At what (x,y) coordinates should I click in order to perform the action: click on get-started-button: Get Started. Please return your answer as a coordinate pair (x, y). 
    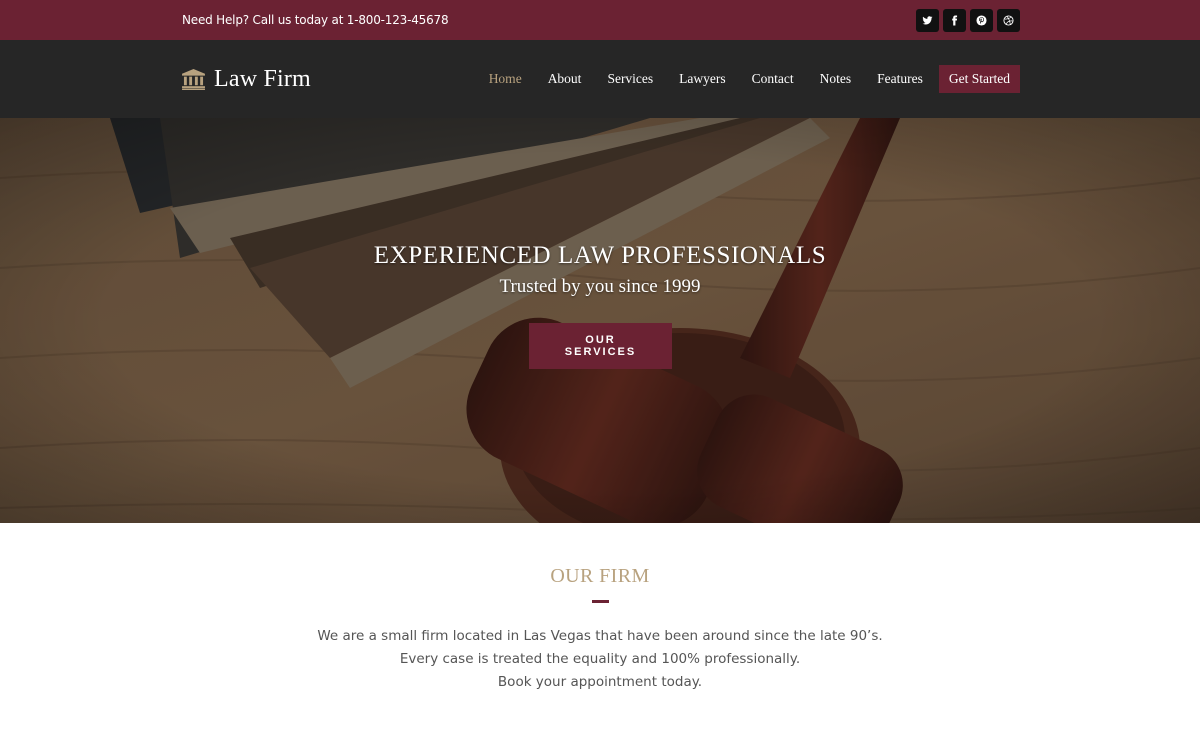
    Looking at the image, I should click on (979, 79).